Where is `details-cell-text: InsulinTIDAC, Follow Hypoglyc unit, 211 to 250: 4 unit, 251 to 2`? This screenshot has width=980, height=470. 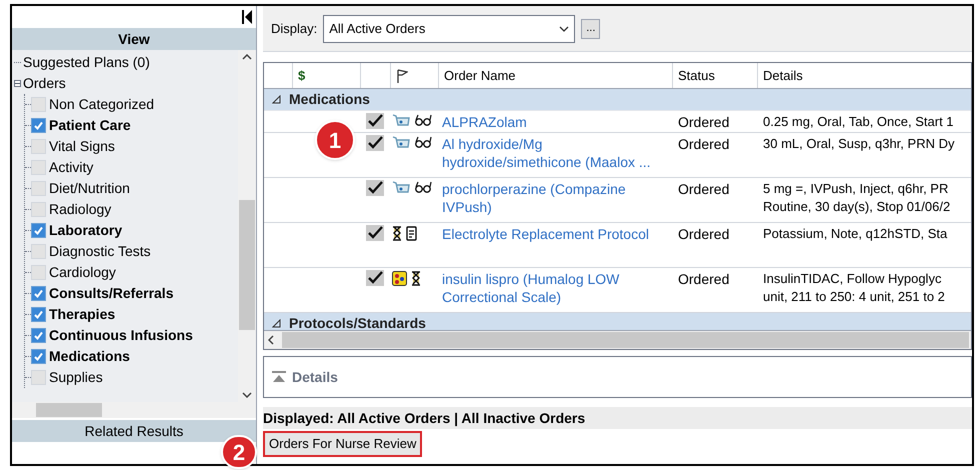
details-cell-text: InsulinTIDAC, Follow Hypoglyc unit, 211 to 250: 4 unit, 251 to 2 is located at coordinates (854, 288).